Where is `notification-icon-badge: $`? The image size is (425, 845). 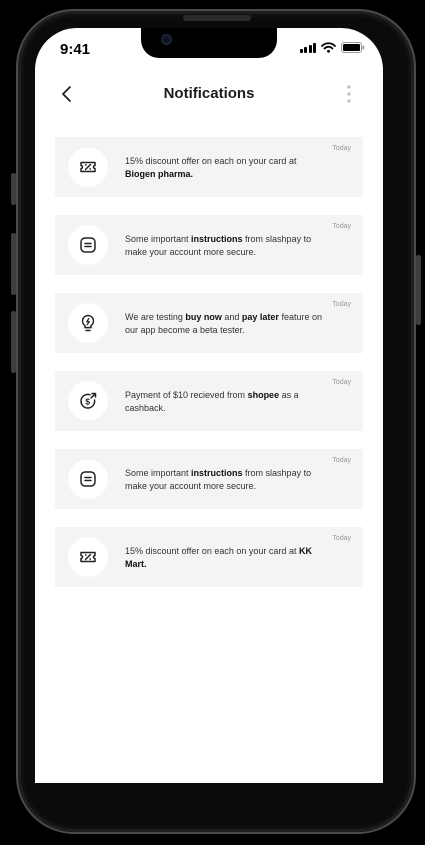 notification-icon-badge: $ is located at coordinates (88, 401).